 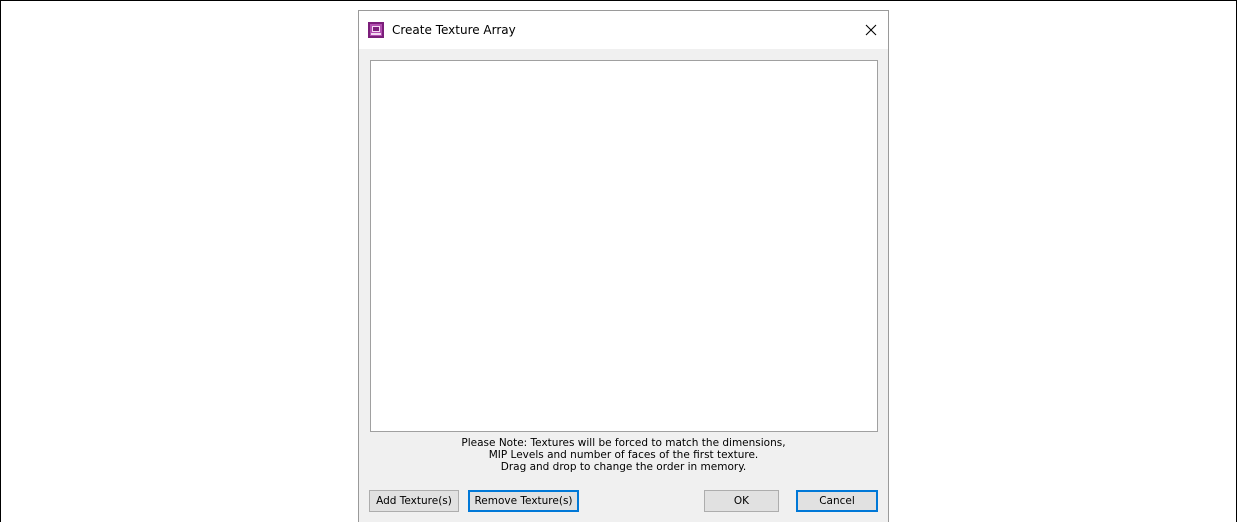 I want to click on texture-app-icon, so click(x=376, y=30).